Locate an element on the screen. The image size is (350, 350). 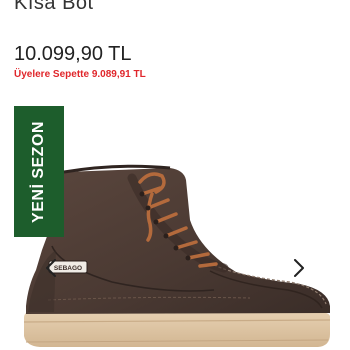
chevron-left-icon is located at coordinates (51, 268).